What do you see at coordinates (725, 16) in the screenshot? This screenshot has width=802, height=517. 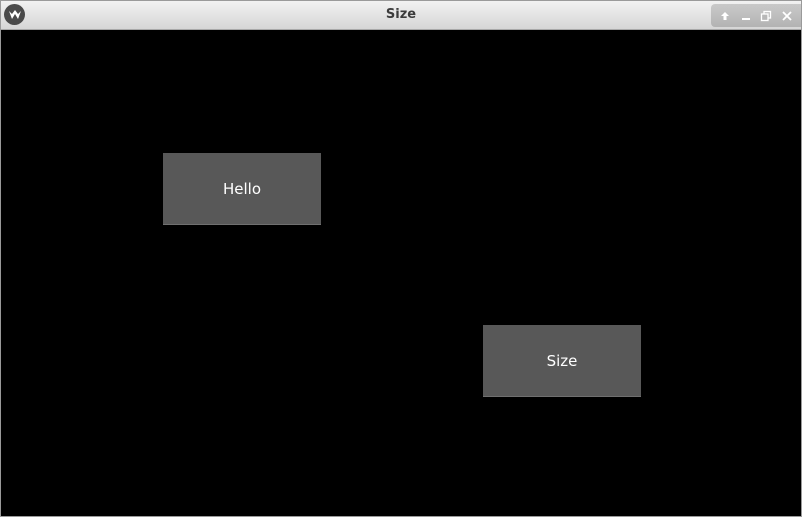 I see `shade-icon` at bounding box center [725, 16].